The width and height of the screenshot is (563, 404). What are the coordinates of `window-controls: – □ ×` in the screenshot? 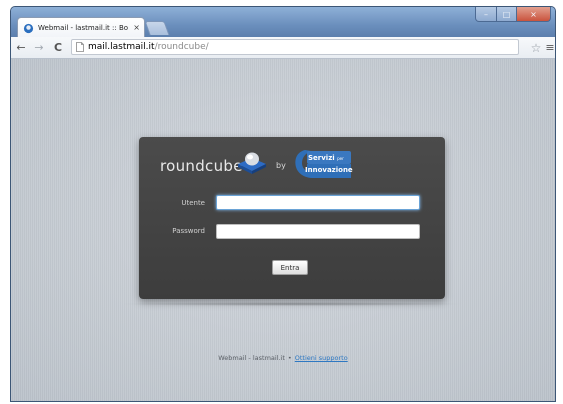 It's located at (513, 14).